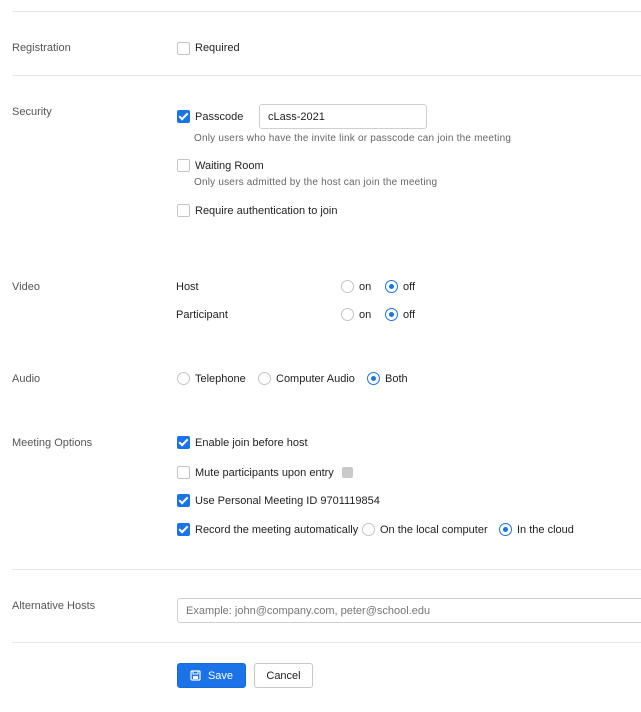 The width and height of the screenshot is (641, 712). I want to click on passcode-checkbox, so click(183, 116).